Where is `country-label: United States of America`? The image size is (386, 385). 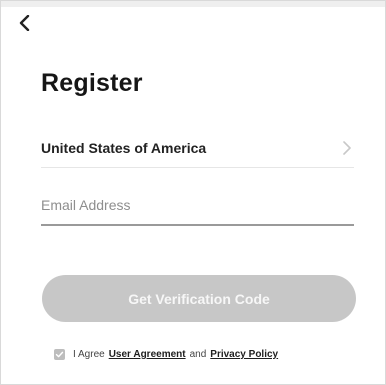 country-label: United States of America is located at coordinates (124, 147).